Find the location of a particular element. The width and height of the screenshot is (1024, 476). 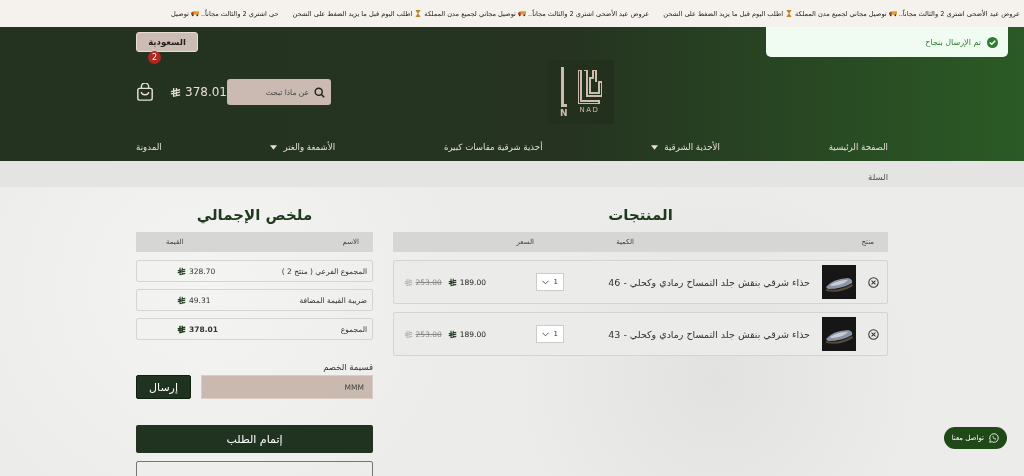

logo-bar-icon is located at coordinates (563, 86).